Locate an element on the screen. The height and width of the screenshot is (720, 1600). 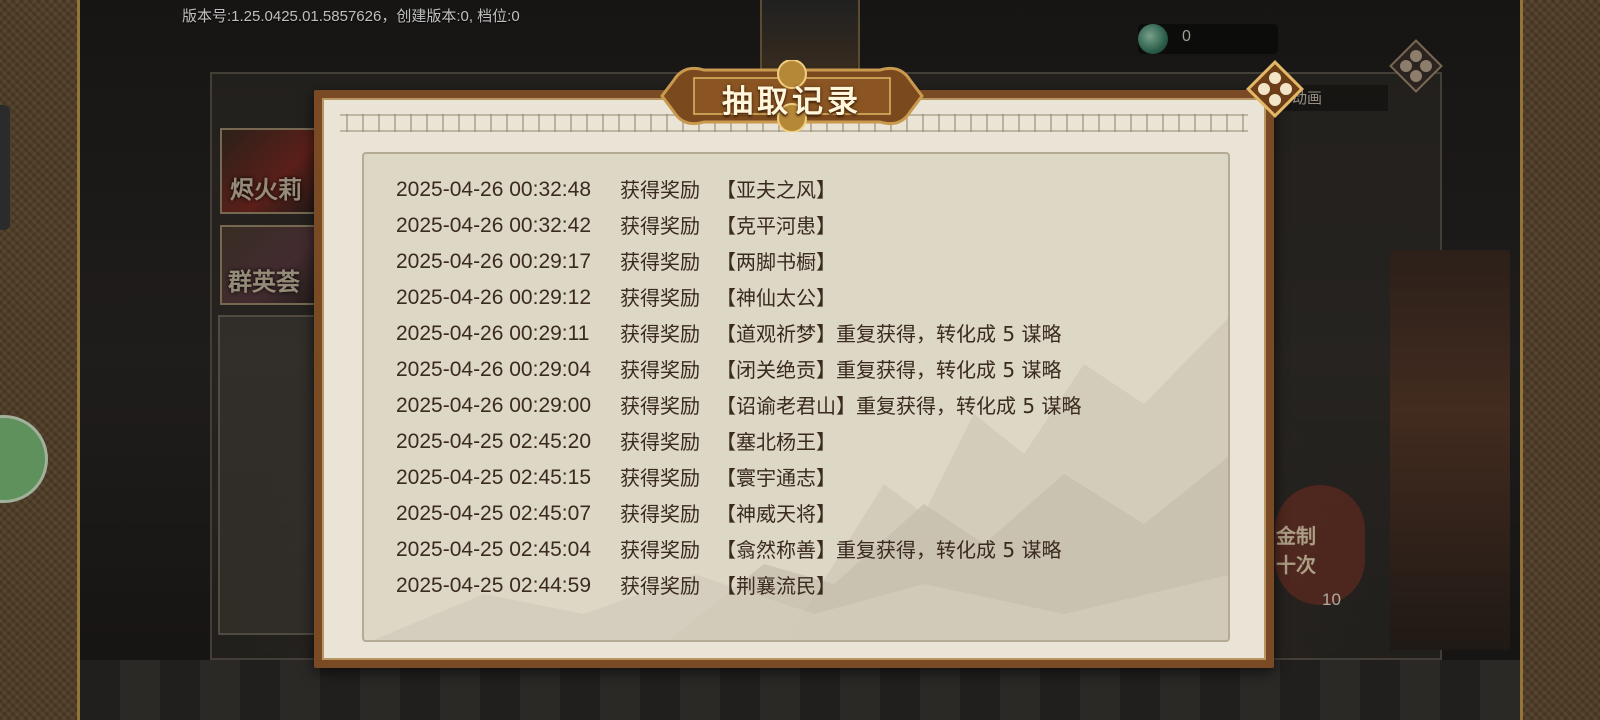
record-item: 【塞北杨王】 is located at coordinates (776, 442).